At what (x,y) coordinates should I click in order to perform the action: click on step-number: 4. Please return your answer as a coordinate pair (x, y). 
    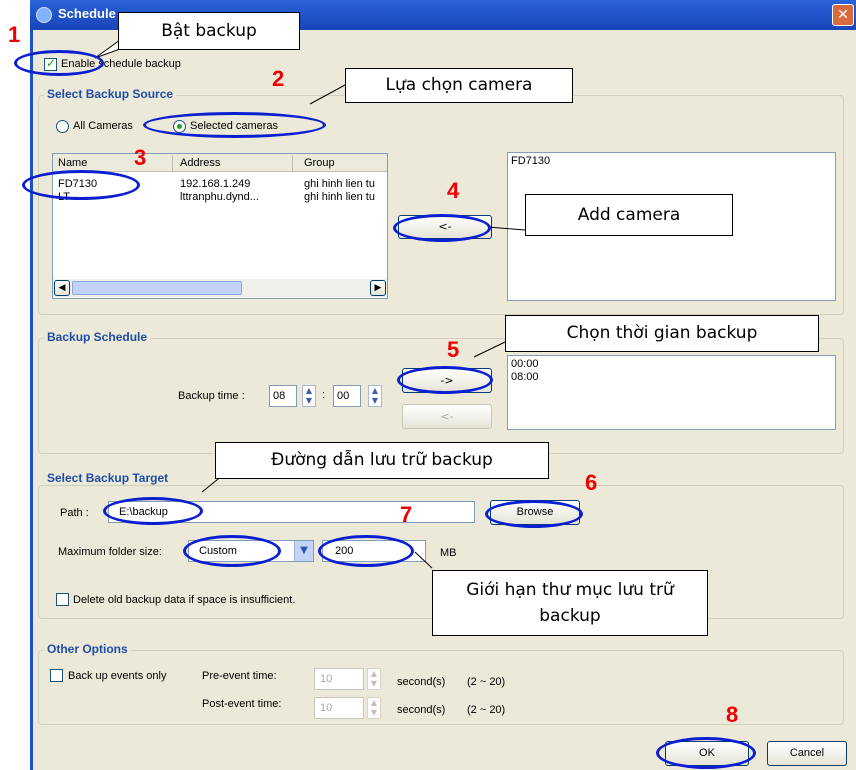
    Looking at the image, I should click on (453, 190).